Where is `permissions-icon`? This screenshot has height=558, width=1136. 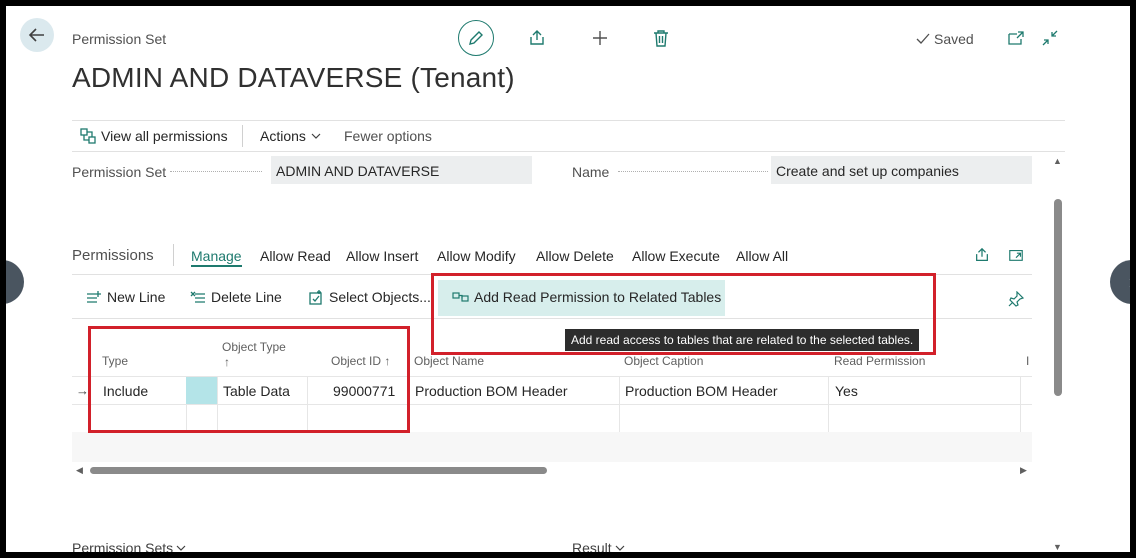
permissions-icon is located at coordinates (88, 136).